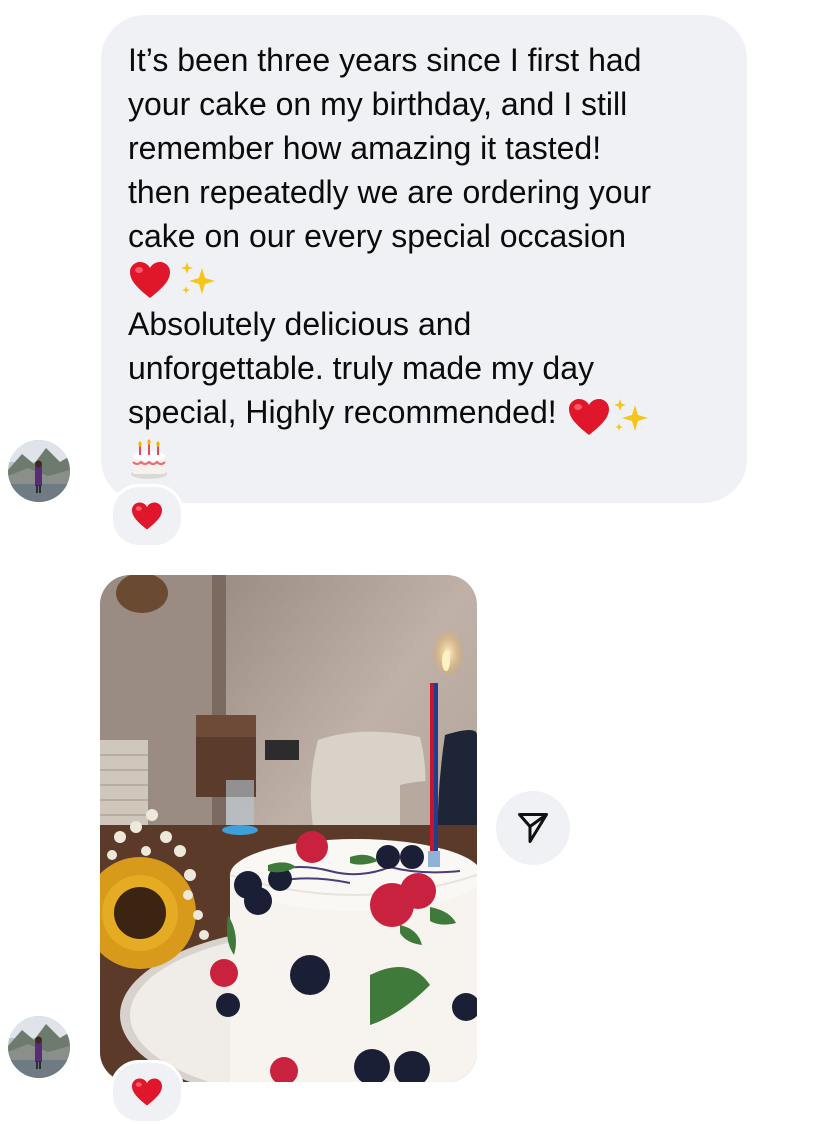 Image resolution: width=840 pixels, height=1124 pixels. I want to click on message-line: unforgettable. truly made my day, so click(361, 368).